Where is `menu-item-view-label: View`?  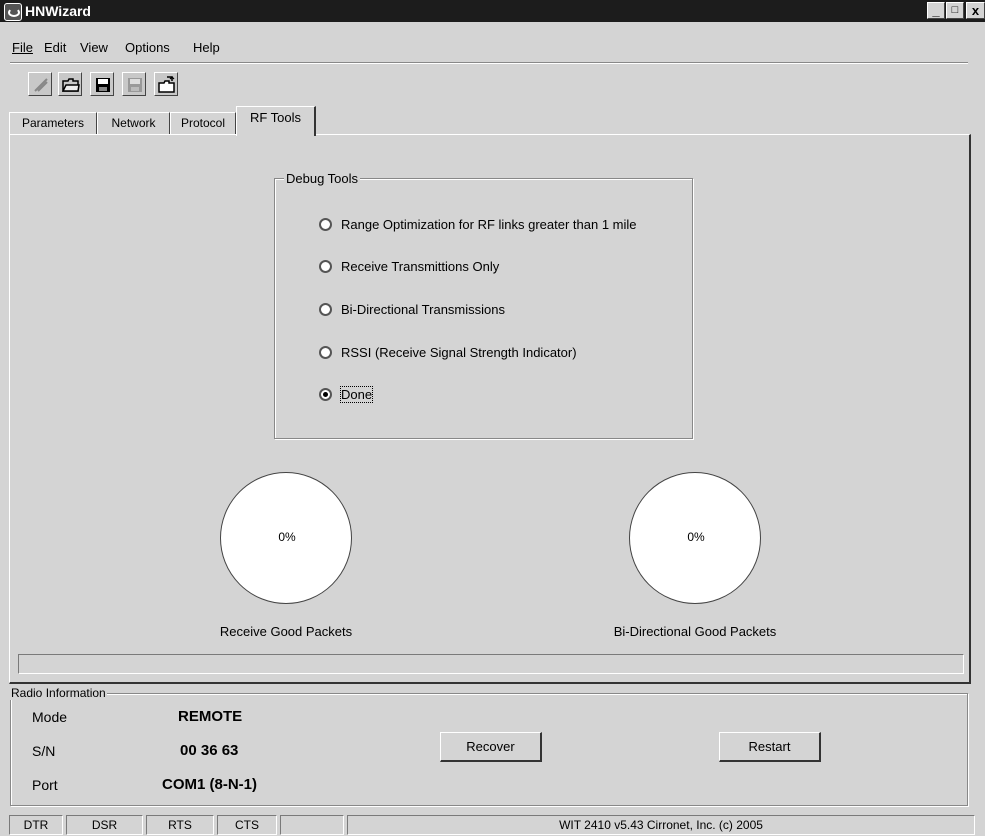
menu-item-view-label: View is located at coordinates (94, 47).